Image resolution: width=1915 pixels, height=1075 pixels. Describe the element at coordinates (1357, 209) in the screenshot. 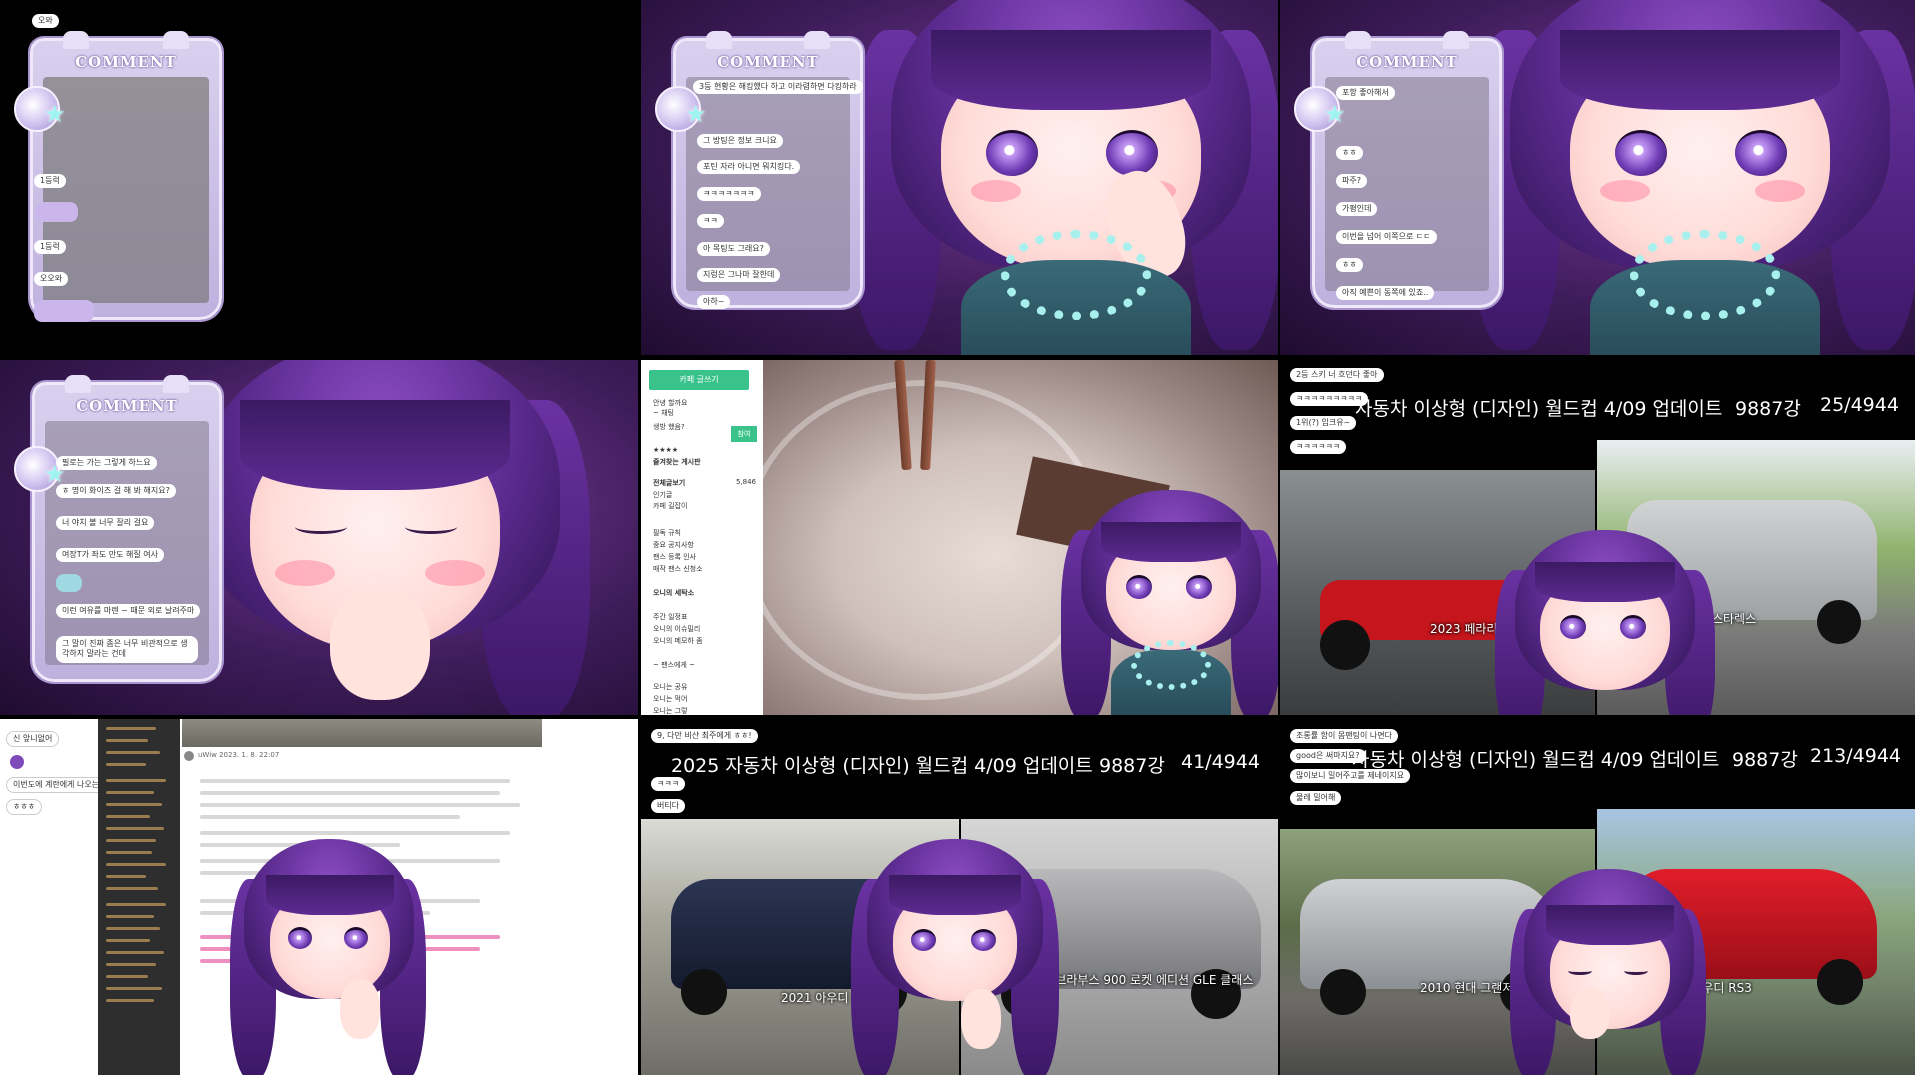

I see `chat-message: 가평인데` at that location.